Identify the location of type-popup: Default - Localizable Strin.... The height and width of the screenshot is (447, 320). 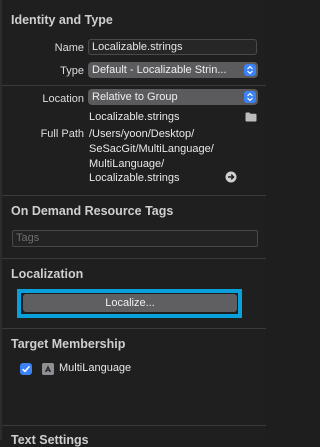
(173, 70).